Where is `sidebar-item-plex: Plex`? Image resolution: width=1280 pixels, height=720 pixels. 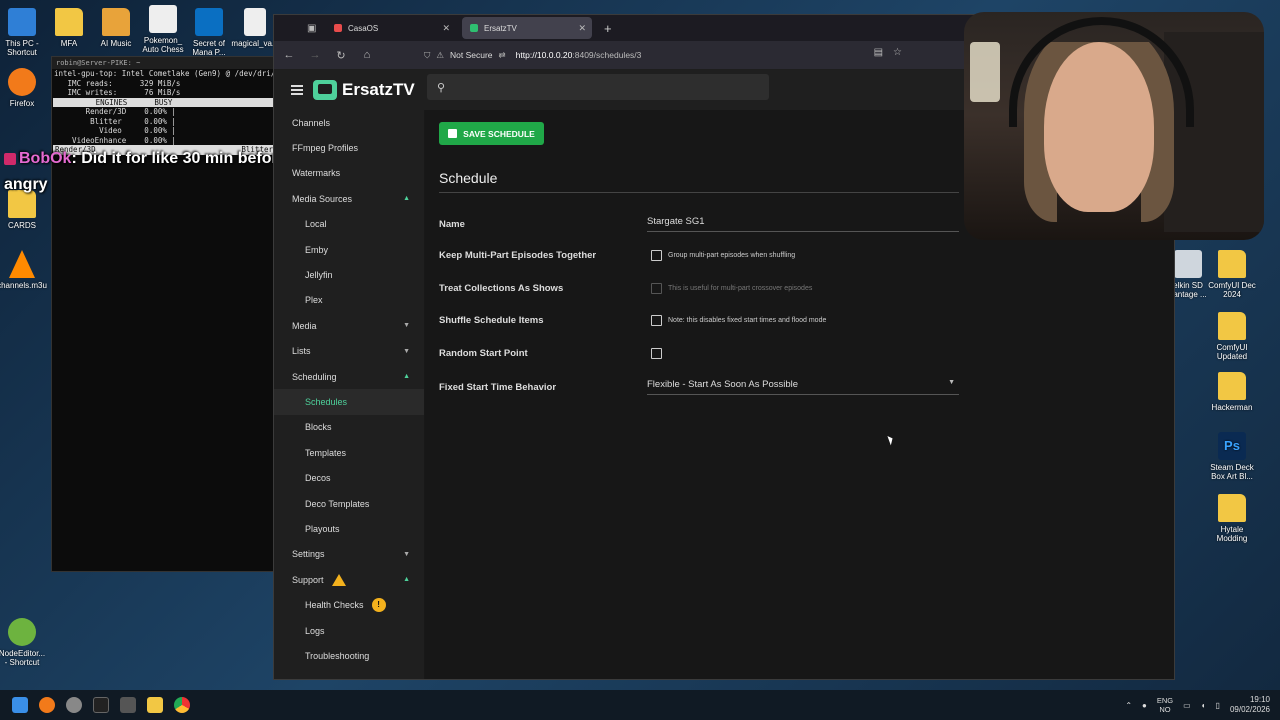
sidebar-item-plex: Plex is located at coordinates (349, 300).